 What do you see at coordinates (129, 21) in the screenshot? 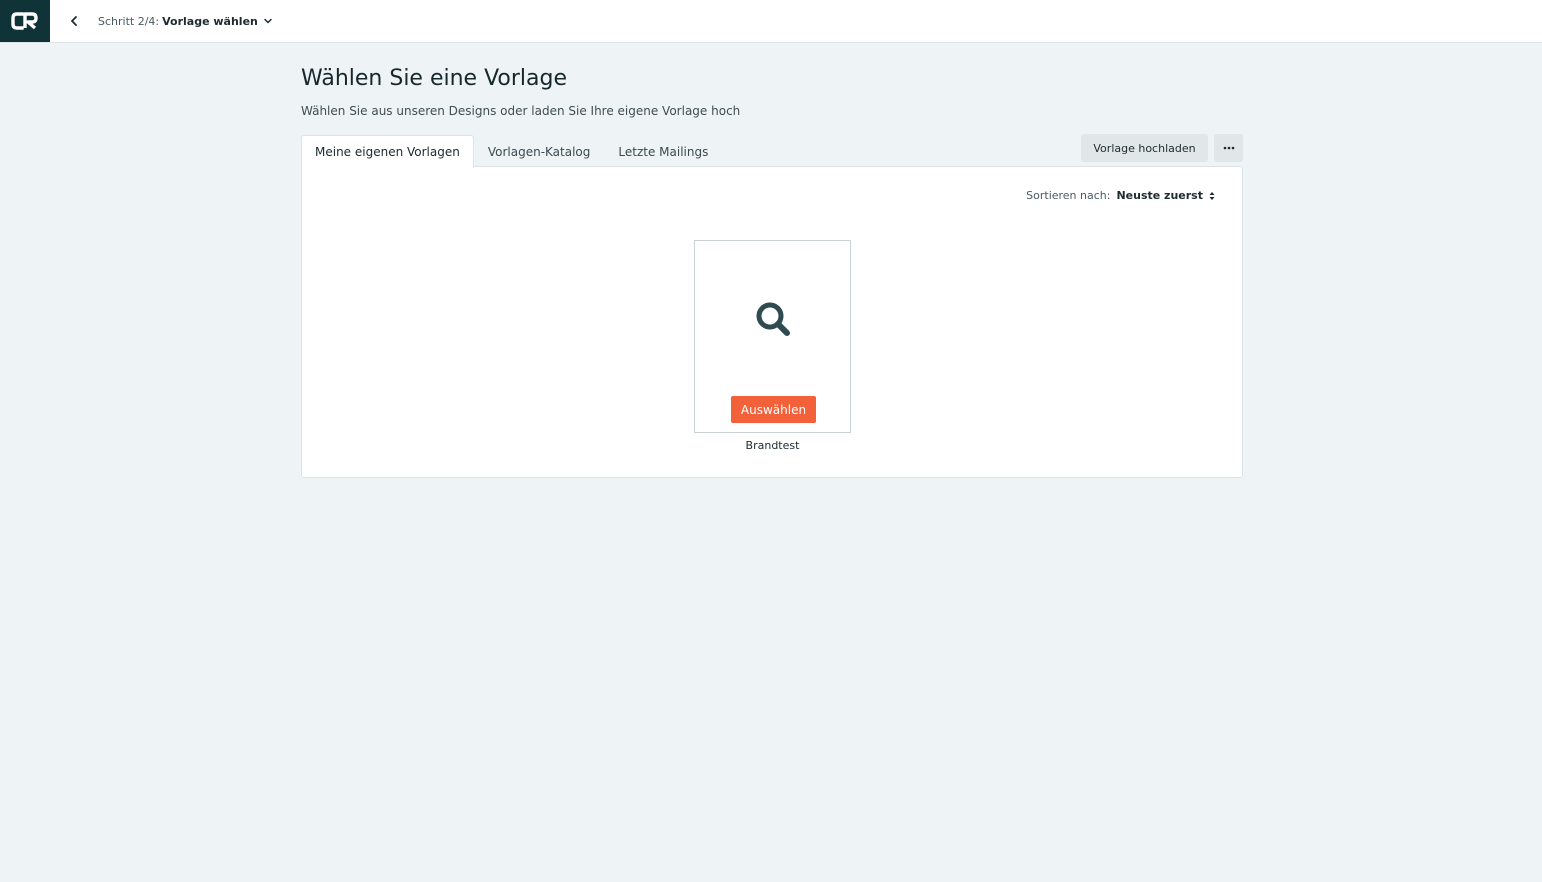
I see `step-prefix: Schritt 2/4:` at bounding box center [129, 21].